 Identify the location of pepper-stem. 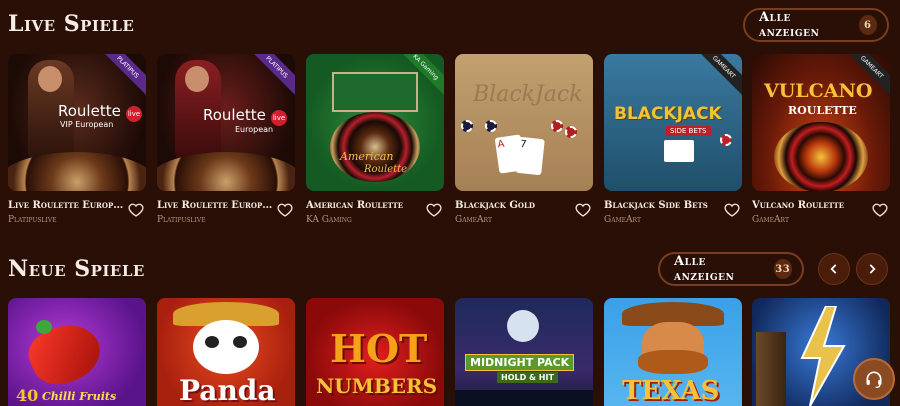
(44, 327).